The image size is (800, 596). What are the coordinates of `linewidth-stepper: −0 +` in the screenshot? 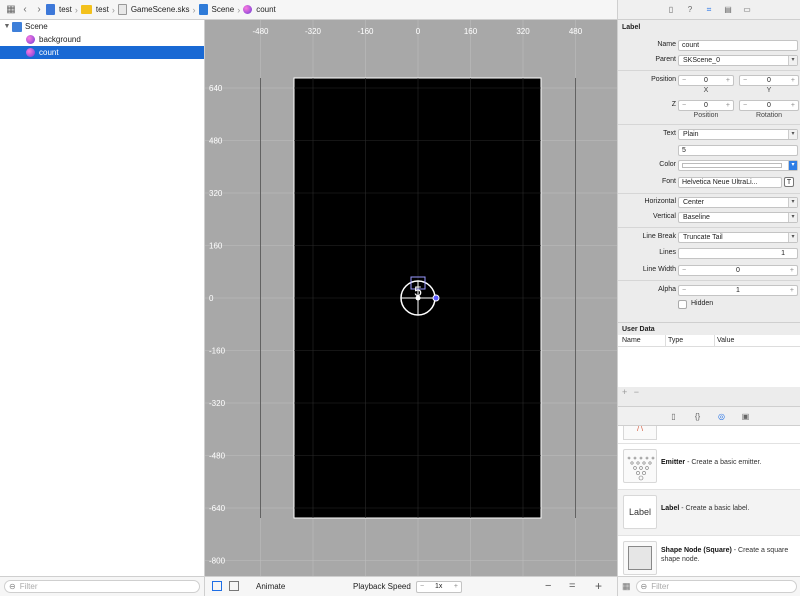 It's located at (738, 270).